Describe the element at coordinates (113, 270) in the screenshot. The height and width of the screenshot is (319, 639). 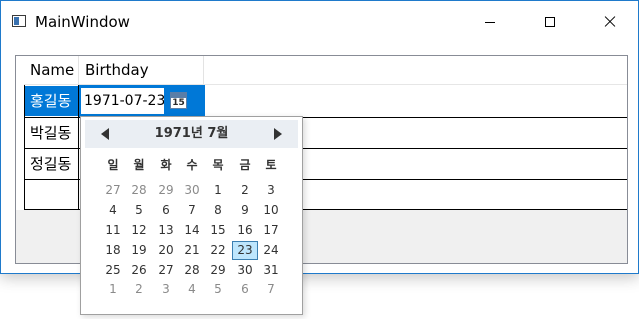
I see `calendar-day: 25` at that location.